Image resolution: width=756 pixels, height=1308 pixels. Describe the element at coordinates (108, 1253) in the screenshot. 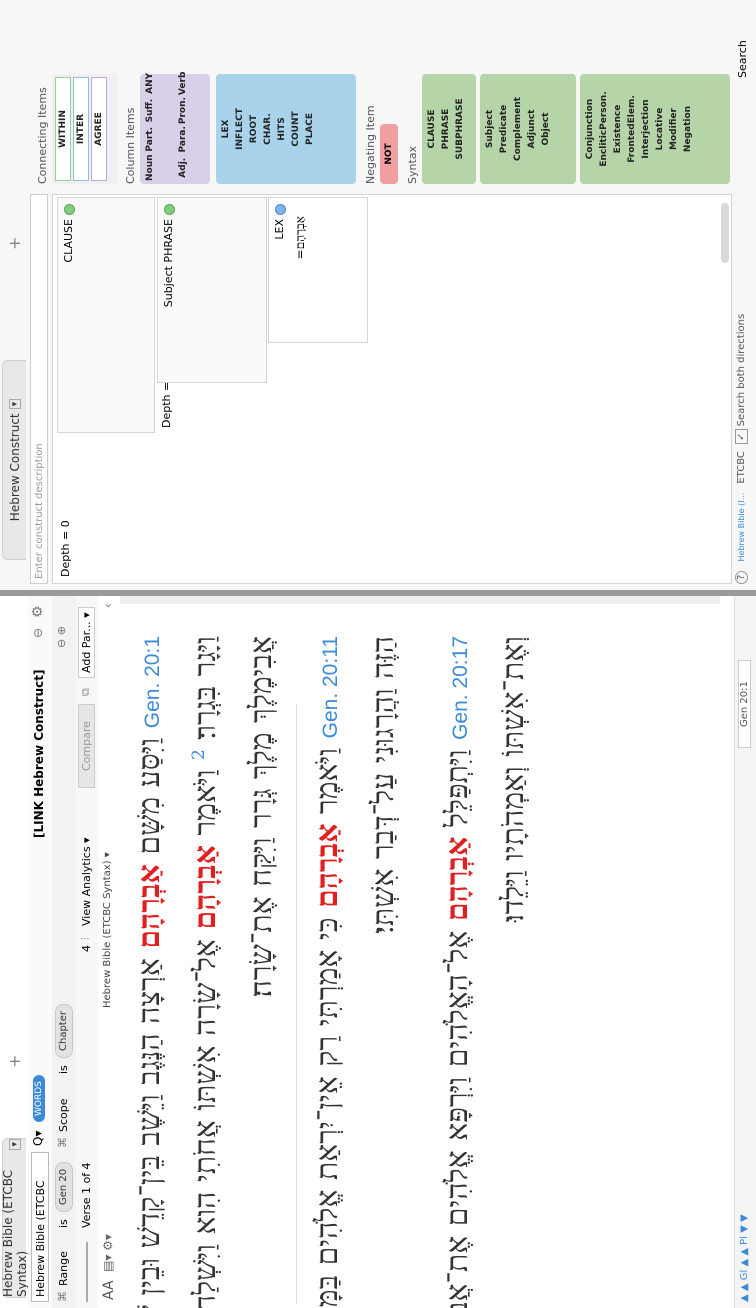

I see `layout-icon: ▤▾ ⚙▾` at that location.